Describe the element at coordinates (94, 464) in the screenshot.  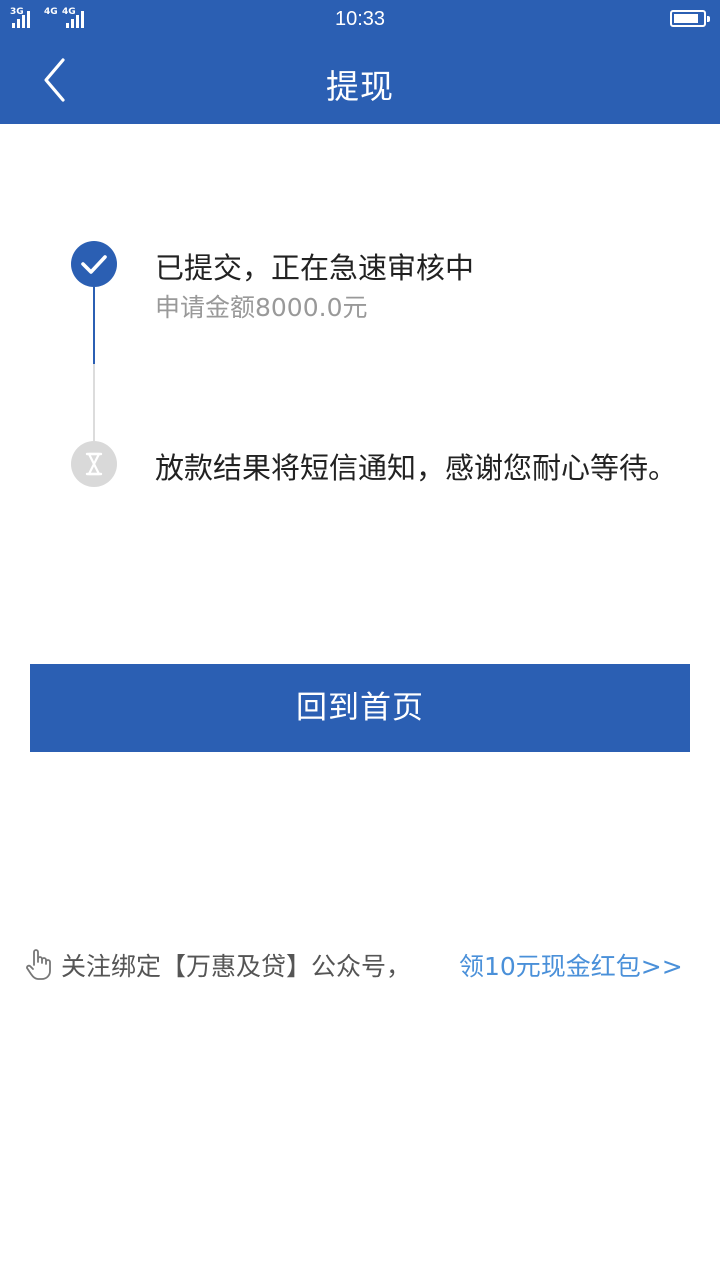
I see `hourglass-icon` at that location.